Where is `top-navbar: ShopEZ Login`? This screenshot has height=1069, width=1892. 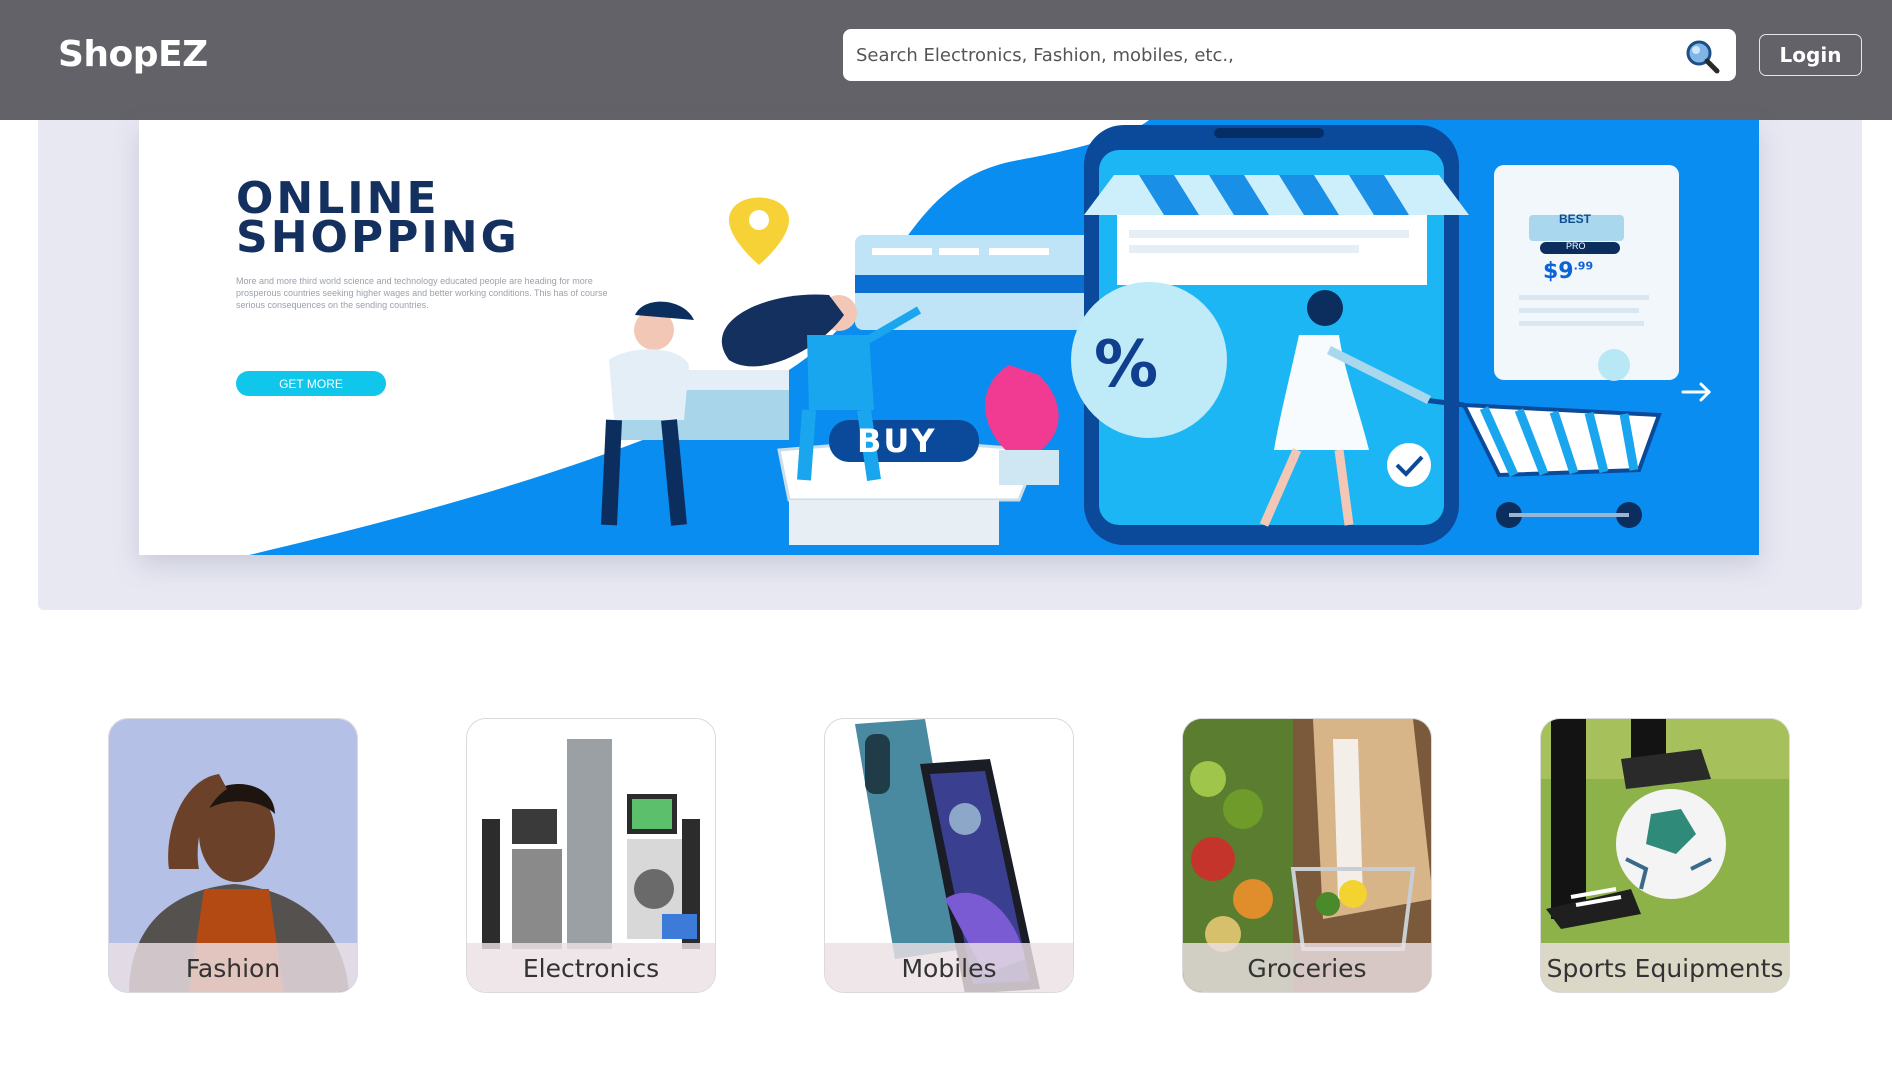
top-navbar: ShopEZ Login is located at coordinates (946, 60).